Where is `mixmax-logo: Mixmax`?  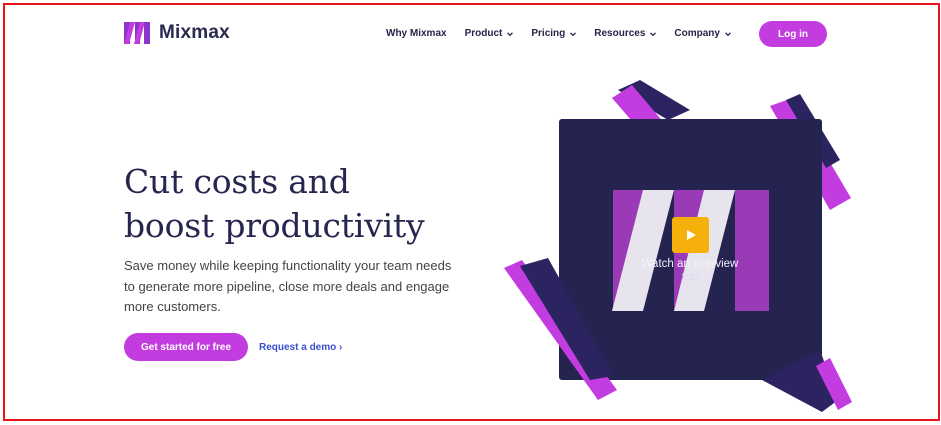
mixmax-logo: Mixmax is located at coordinates (177, 33).